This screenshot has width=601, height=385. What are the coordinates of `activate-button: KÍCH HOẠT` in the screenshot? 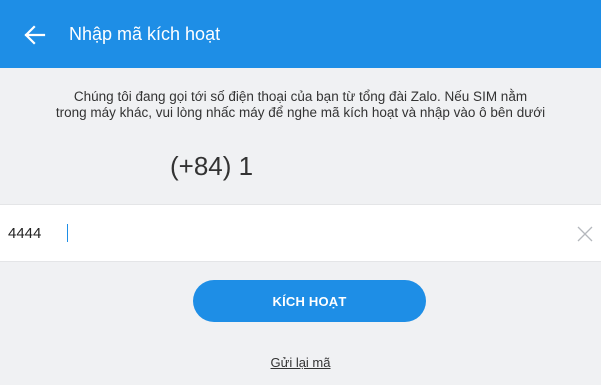 It's located at (309, 301).